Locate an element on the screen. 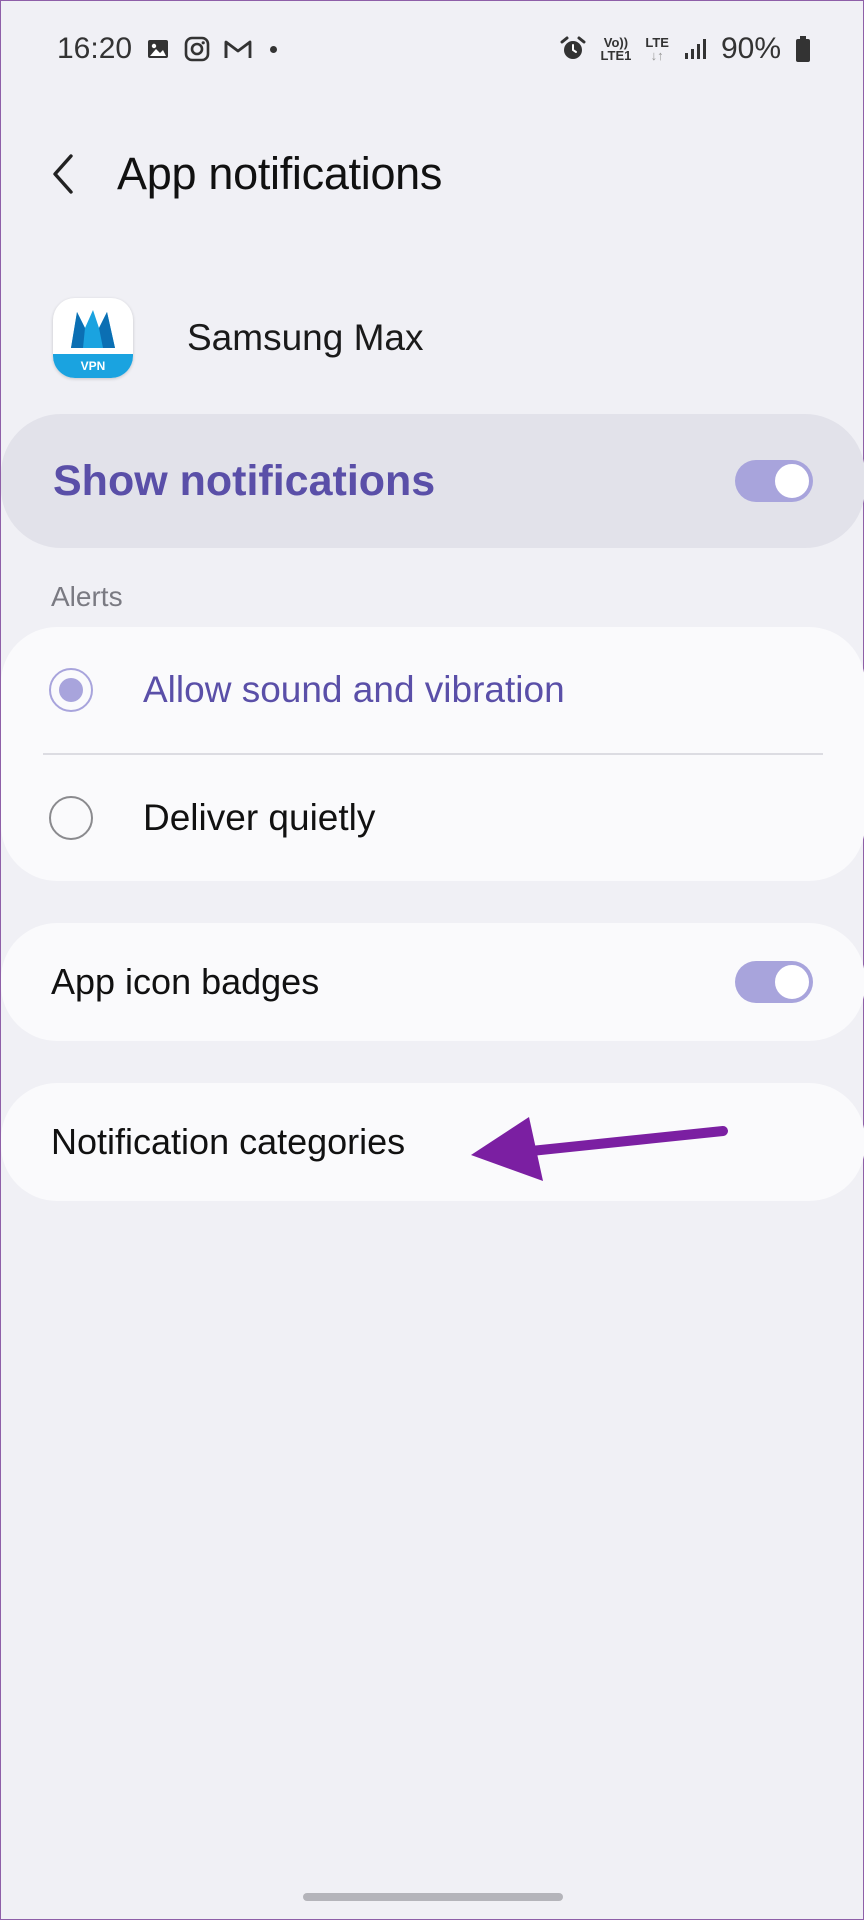  deliver-quietly-option: Deliver quietly is located at coordinates (432, 818).